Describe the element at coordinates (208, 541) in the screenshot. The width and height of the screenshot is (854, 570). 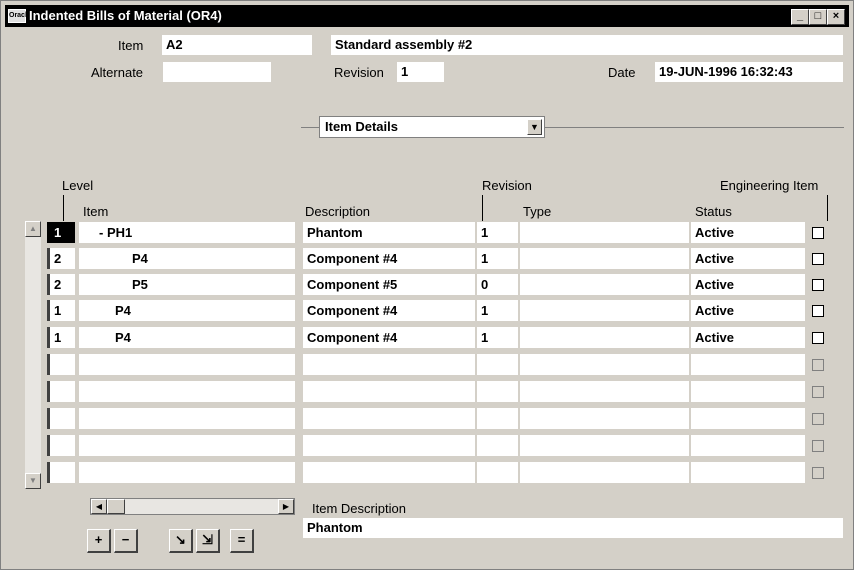
I see `expand-all-button: ⇲` at that location.